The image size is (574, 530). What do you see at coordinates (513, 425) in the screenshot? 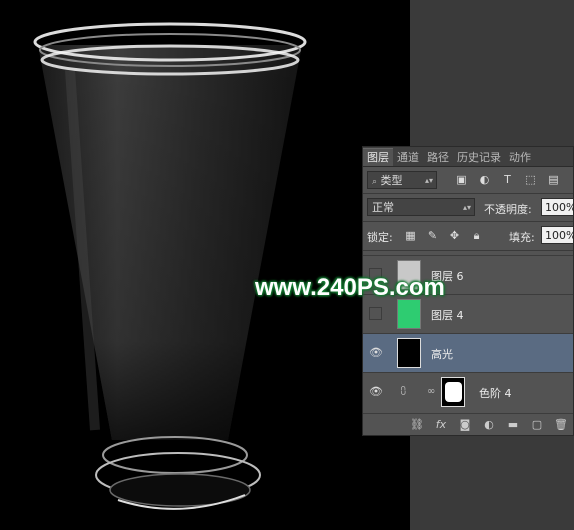
I see `new-group-icon: ▬` at bounding box center [513, 425].